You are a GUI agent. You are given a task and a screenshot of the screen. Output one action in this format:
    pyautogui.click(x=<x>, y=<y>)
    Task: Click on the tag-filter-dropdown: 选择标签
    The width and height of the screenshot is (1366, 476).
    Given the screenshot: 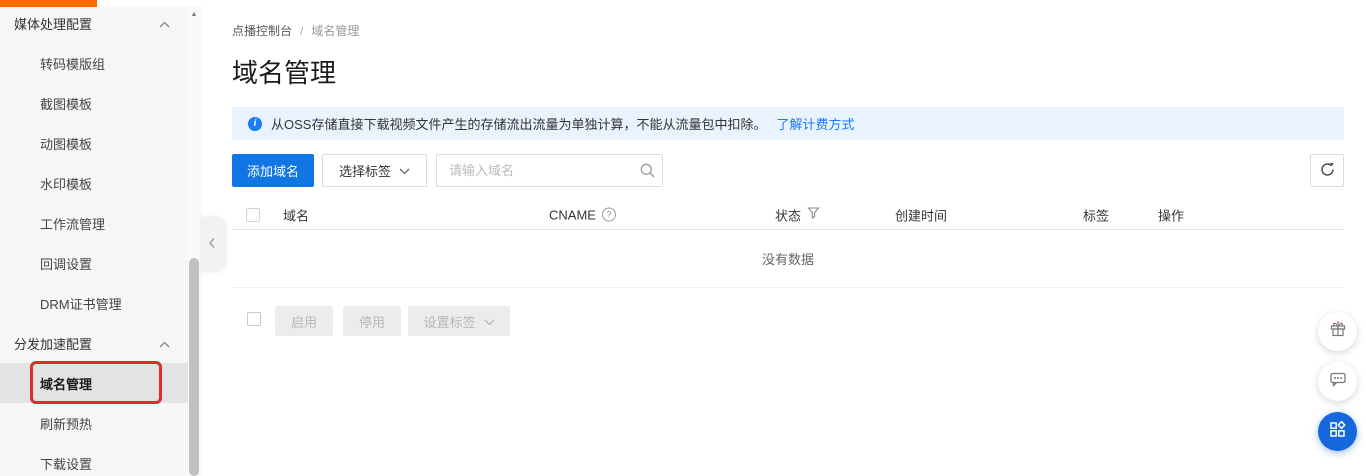 What is the action you would take?
    pyautogui.click(x=374, y=170)
    